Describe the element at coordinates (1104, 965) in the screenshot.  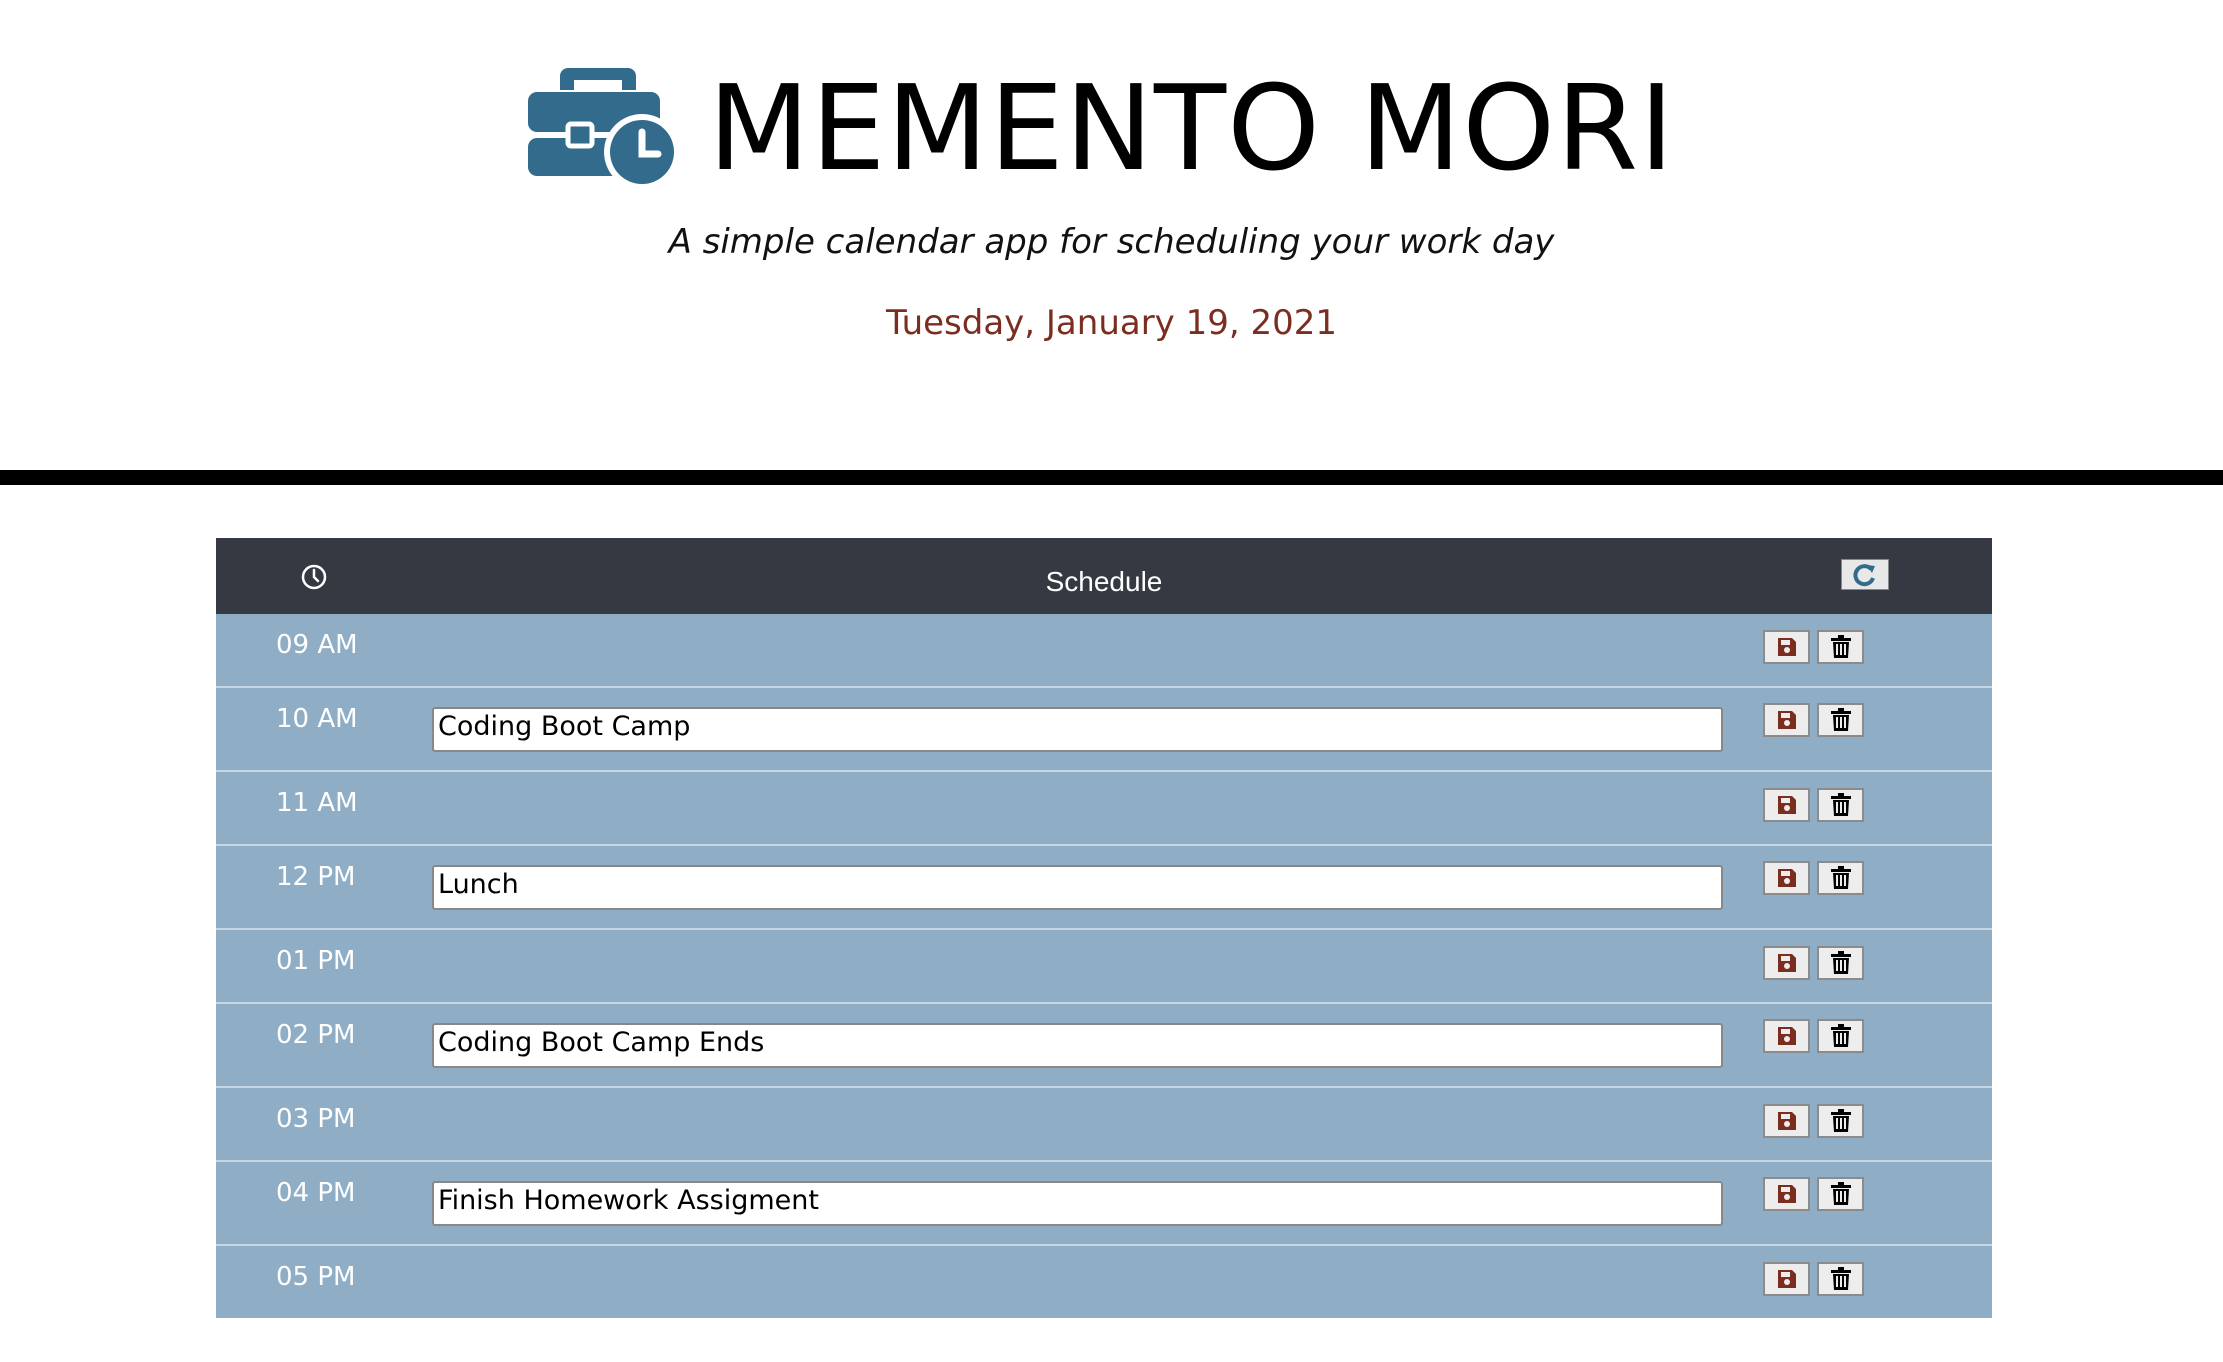
I see `schedule-row: 01 PM` at that location.